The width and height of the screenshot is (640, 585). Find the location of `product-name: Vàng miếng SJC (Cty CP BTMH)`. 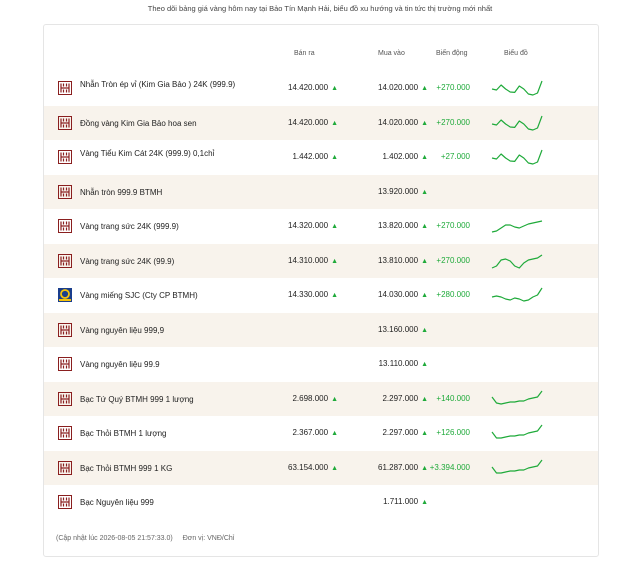

product-name: Vàng miếng SJC (Cty CP BTMH) is located at coordinates (167, 295).